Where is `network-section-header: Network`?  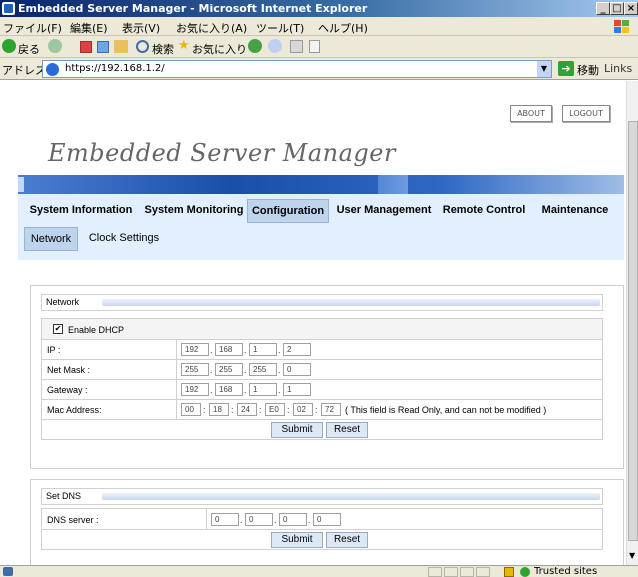
network-section-header: Network is located at coordinates (322, 302).